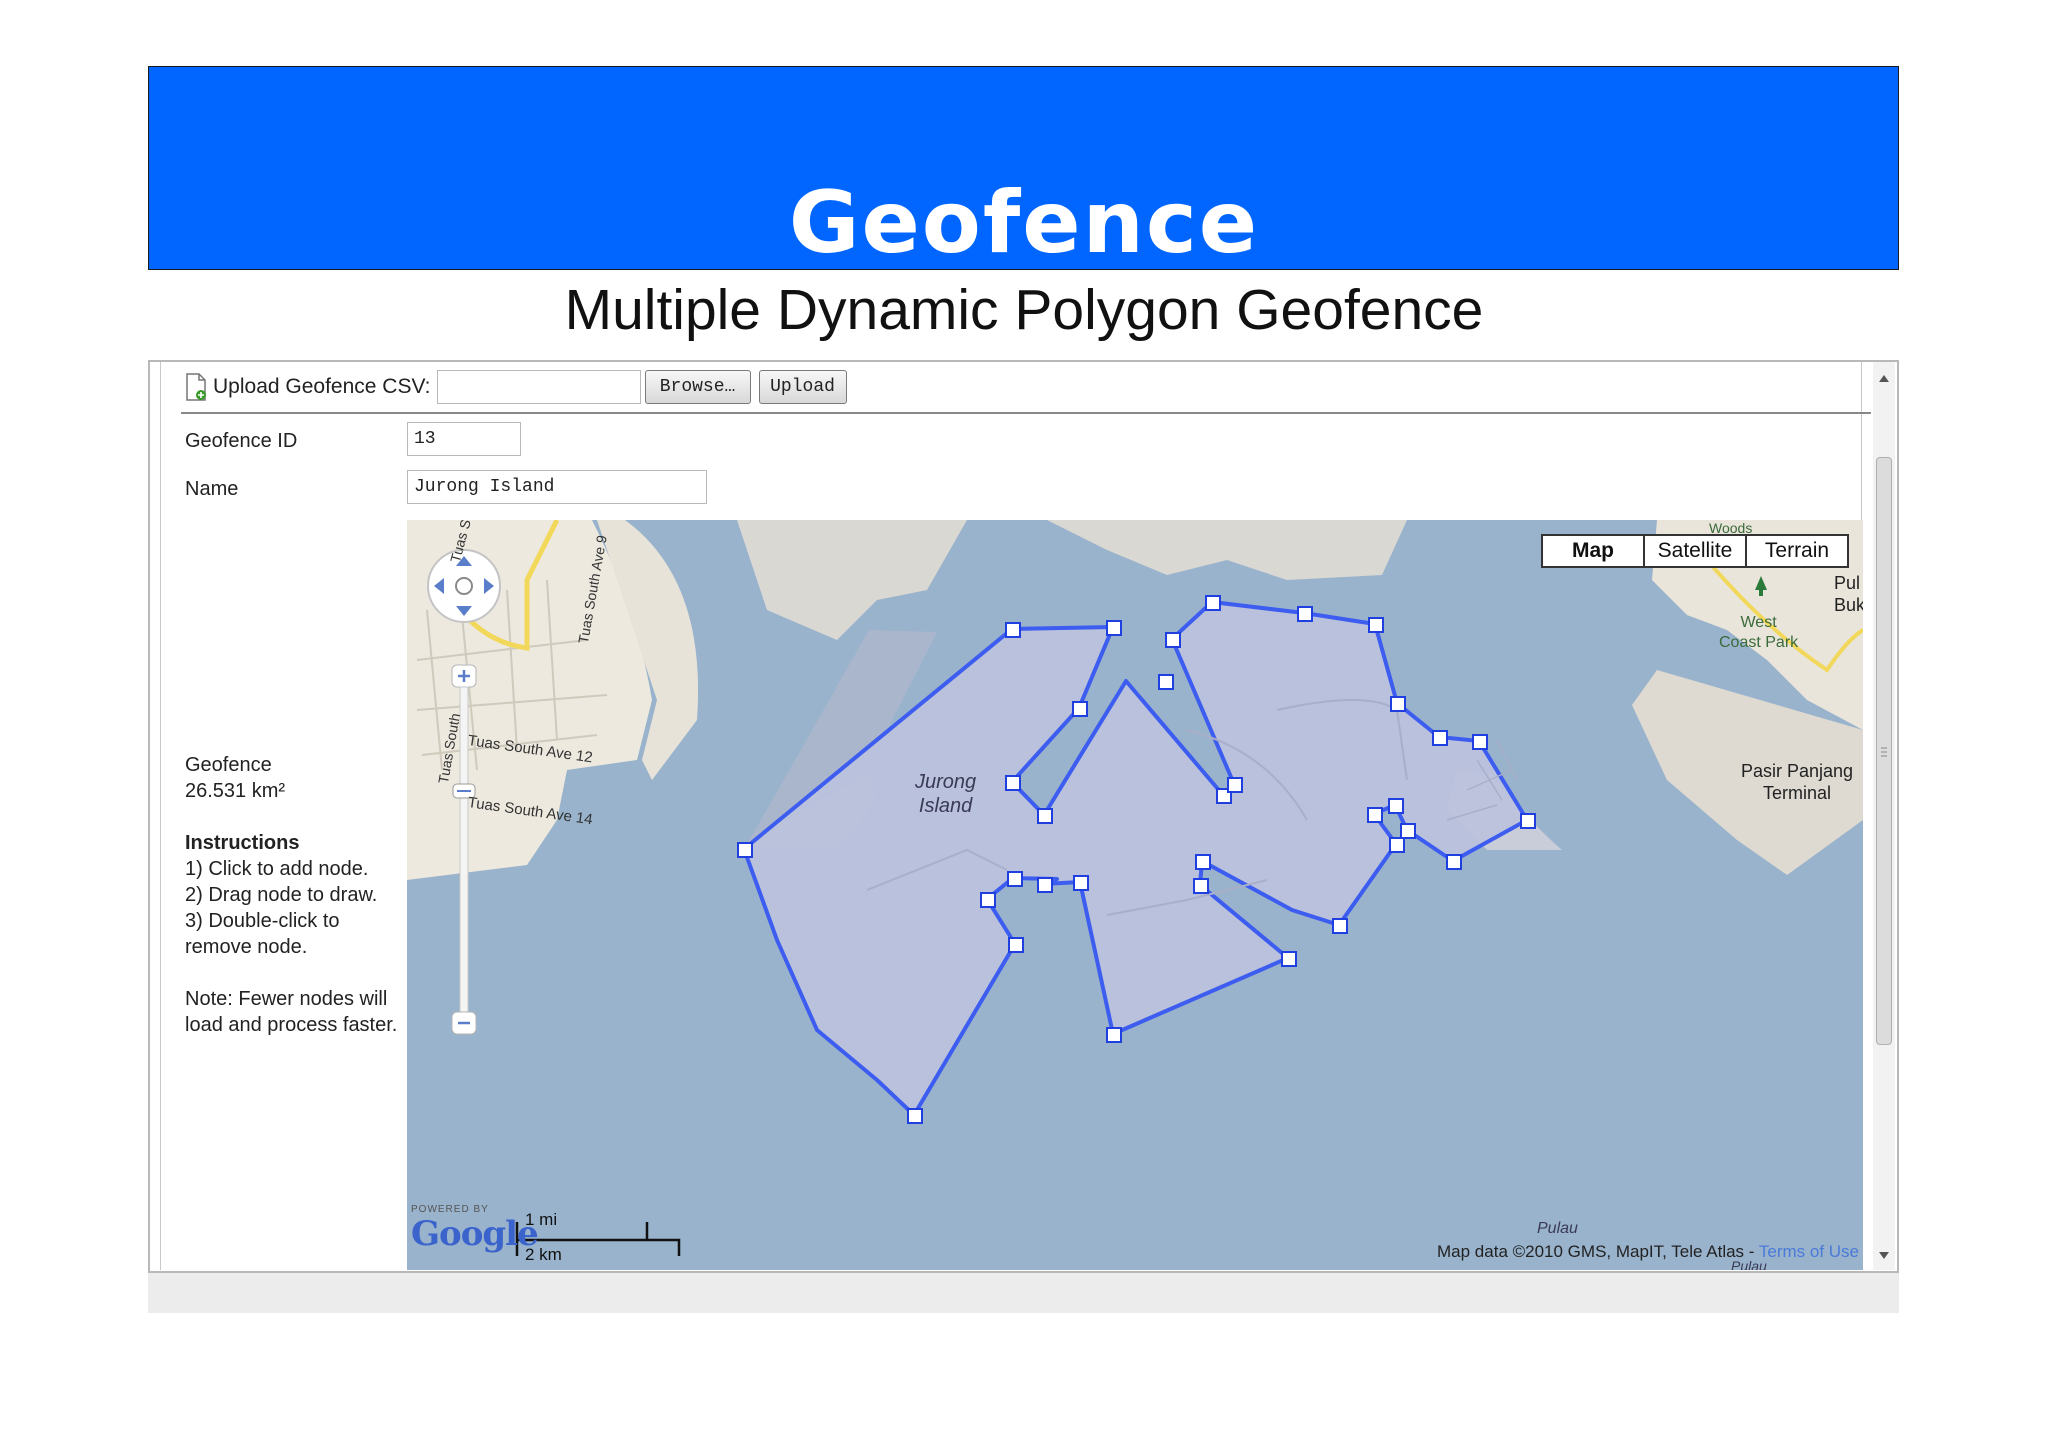  I want to click on google-logo: Google, so click(475, 1234).